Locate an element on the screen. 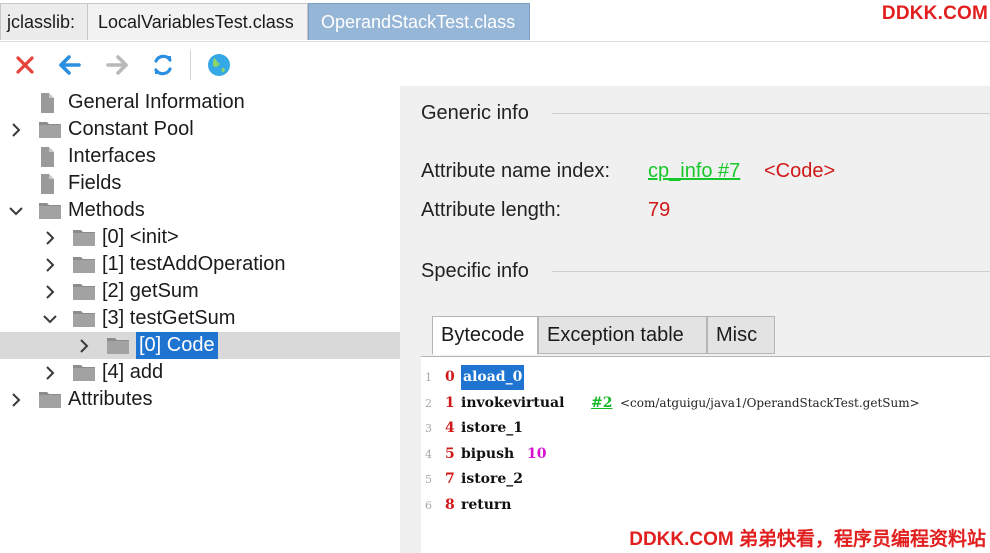 The width and height of the screenshot is (990, 553). bytecode-offset: 0 is located at coordinates (450, 377).